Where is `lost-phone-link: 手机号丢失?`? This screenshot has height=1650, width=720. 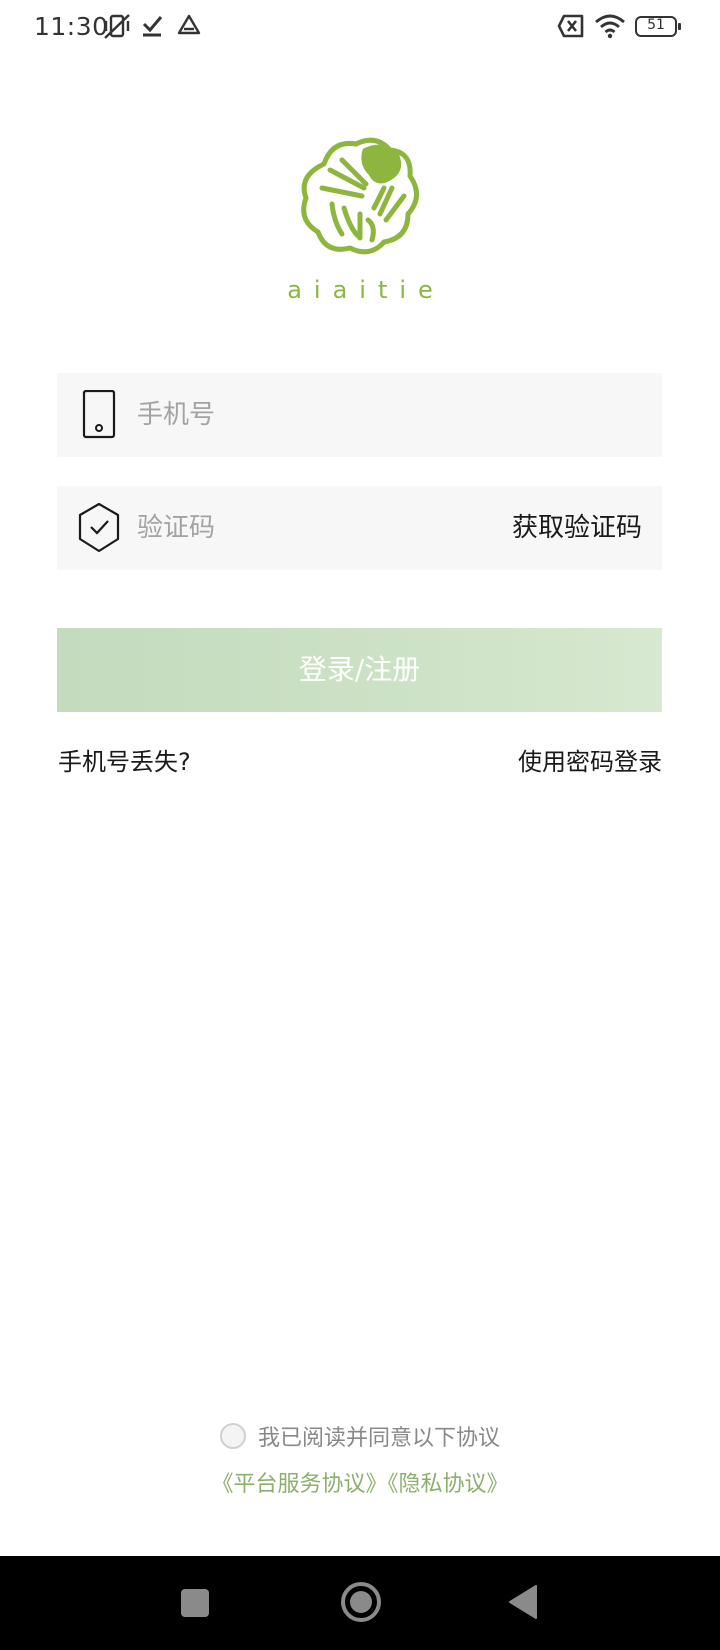 lost-phone-link: 手机号丢失? is located at coordinates (124, 759).